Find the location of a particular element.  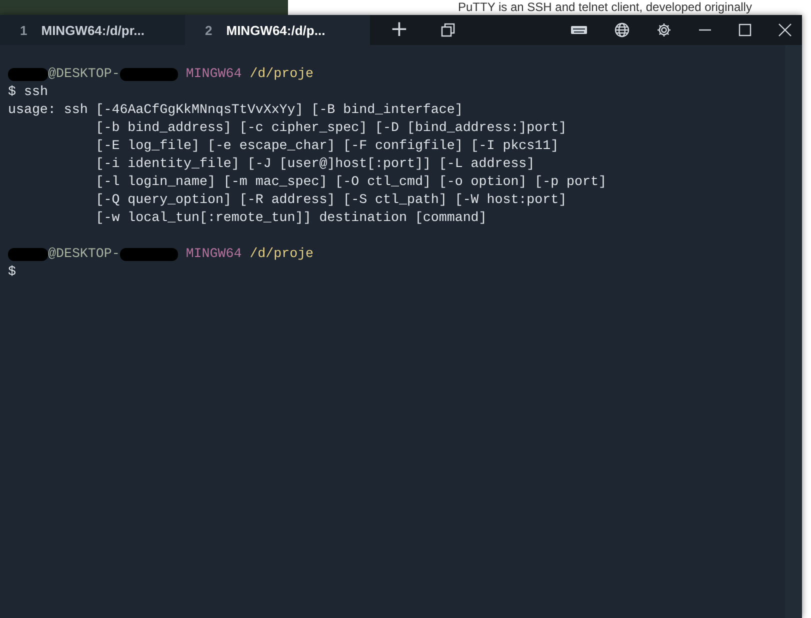

output-line: [-l login_name] [-m mac_spec] [-O ctl_cmd] [-o option] [-p port] is located at coordinates (351, 182).